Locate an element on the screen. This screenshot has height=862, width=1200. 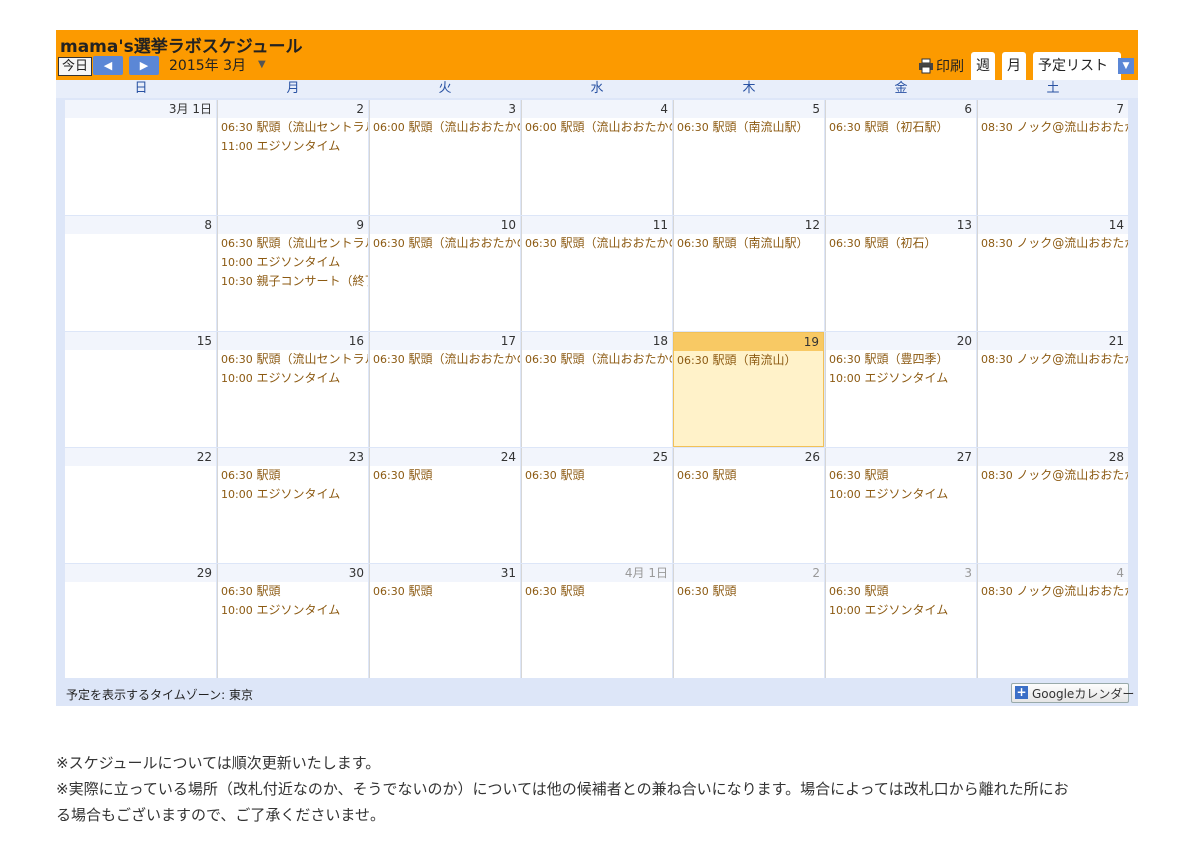
event-item: 06:30 駅頭（初石駅） is located at coordinates (901, 127).